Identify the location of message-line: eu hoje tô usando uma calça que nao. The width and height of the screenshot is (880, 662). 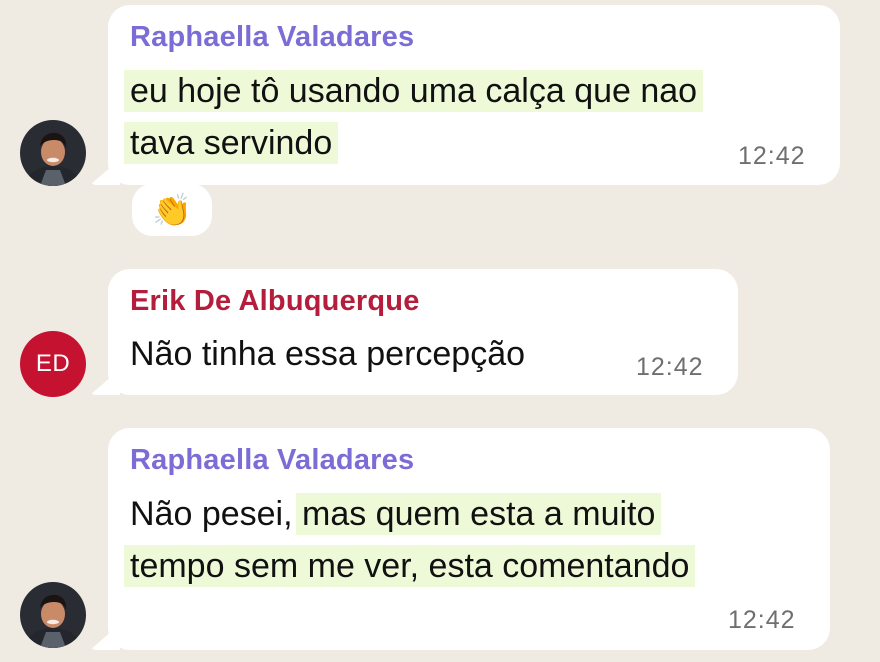
(414, 91).